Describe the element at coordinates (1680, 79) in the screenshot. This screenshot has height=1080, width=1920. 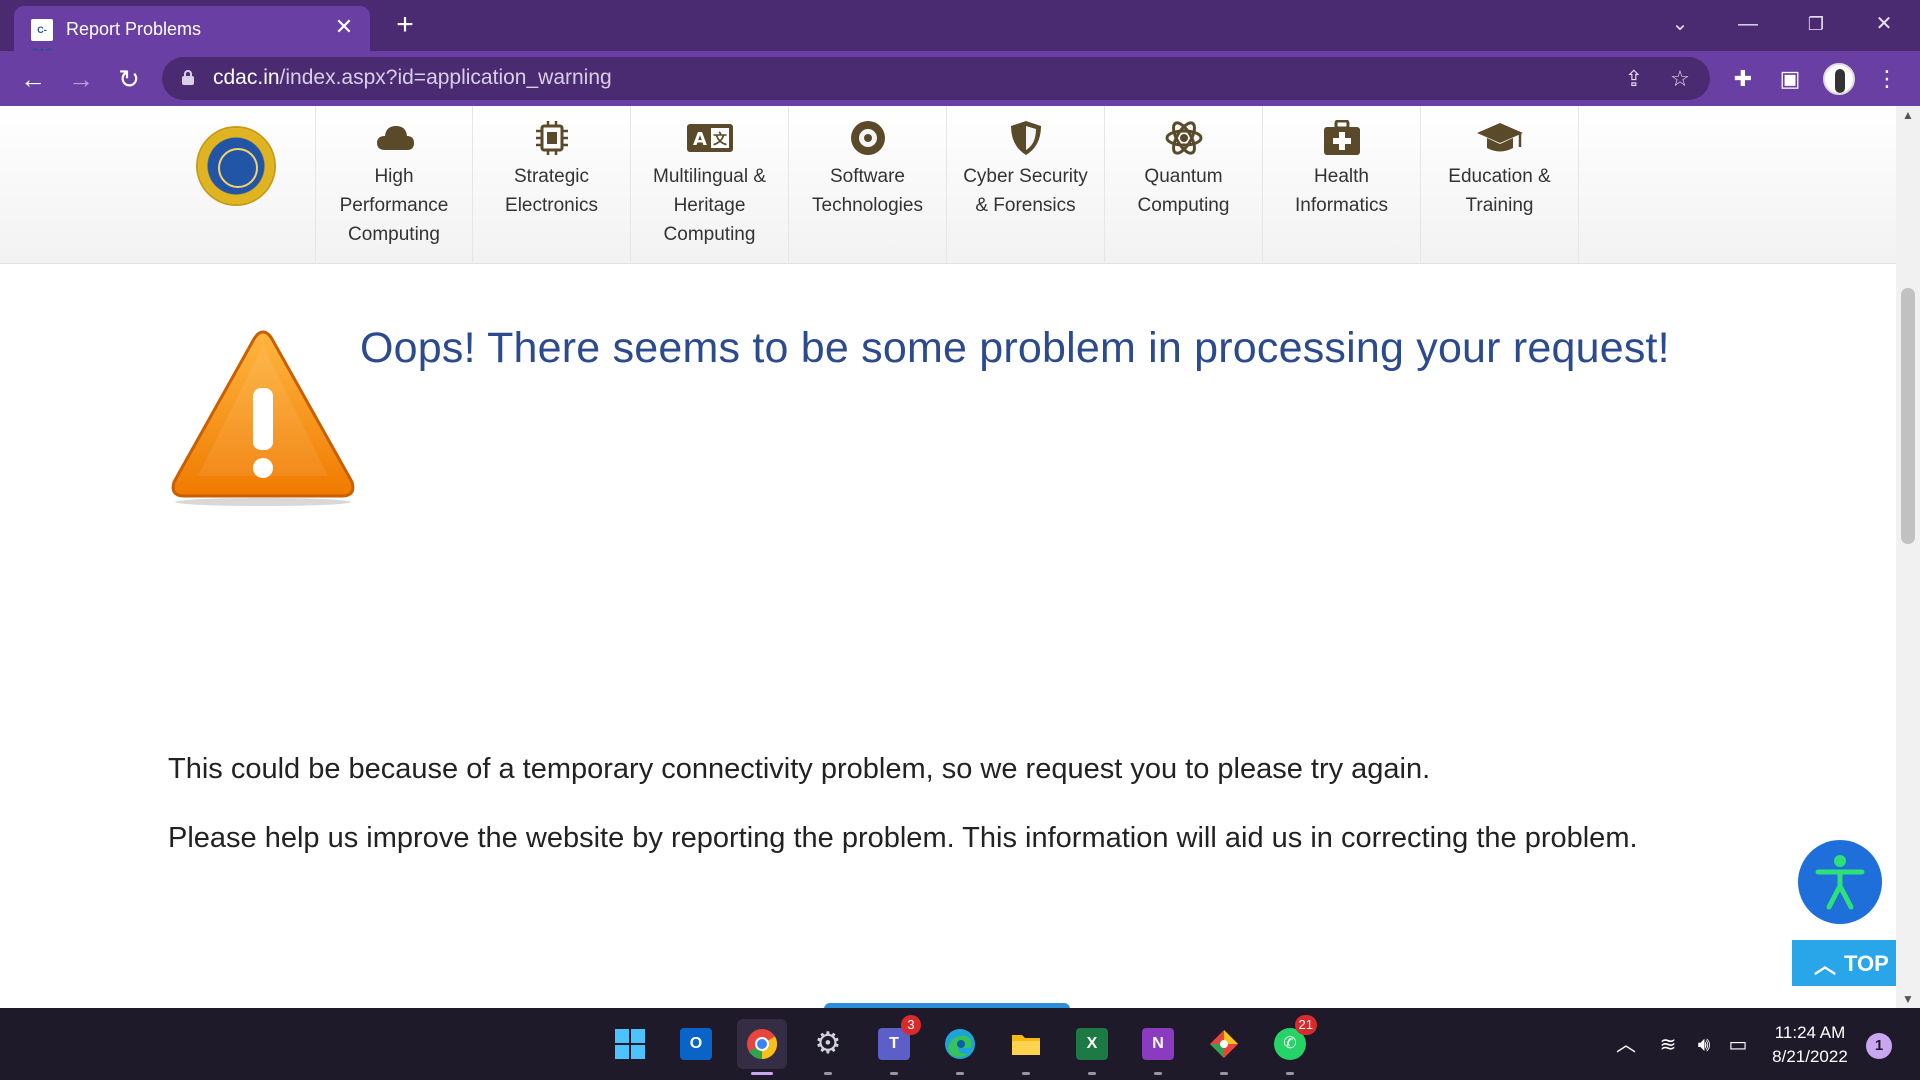
I see `bookmark-star-icon: ☆` at that location.